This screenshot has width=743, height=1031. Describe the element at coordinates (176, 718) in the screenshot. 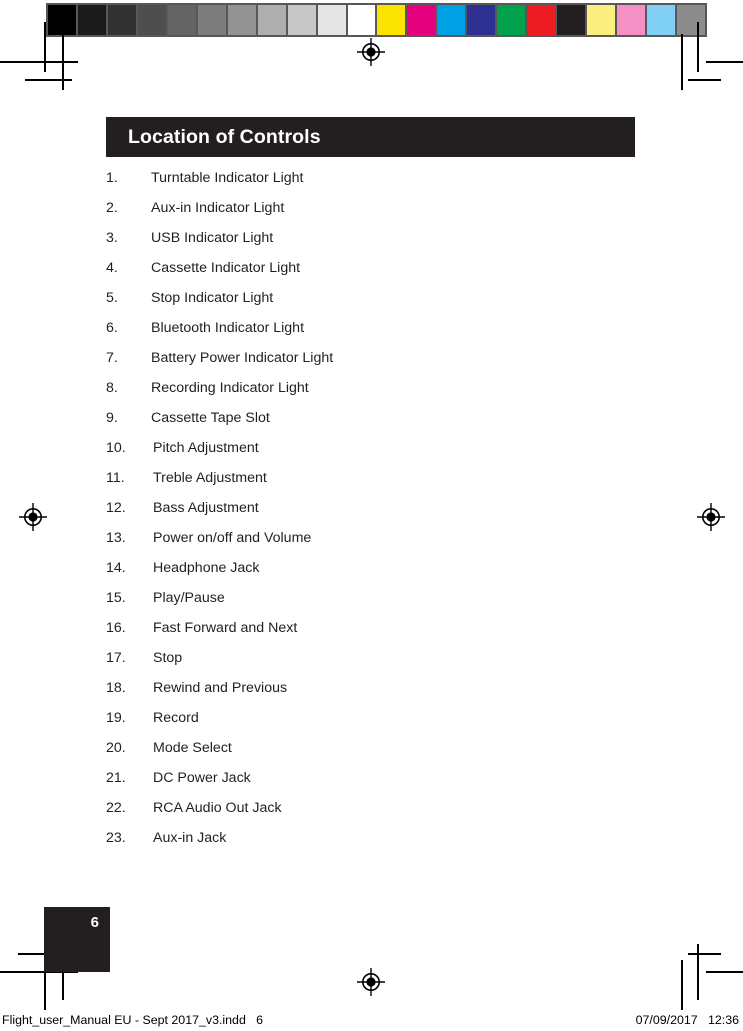

I see `control-item-label: Record` at that location.